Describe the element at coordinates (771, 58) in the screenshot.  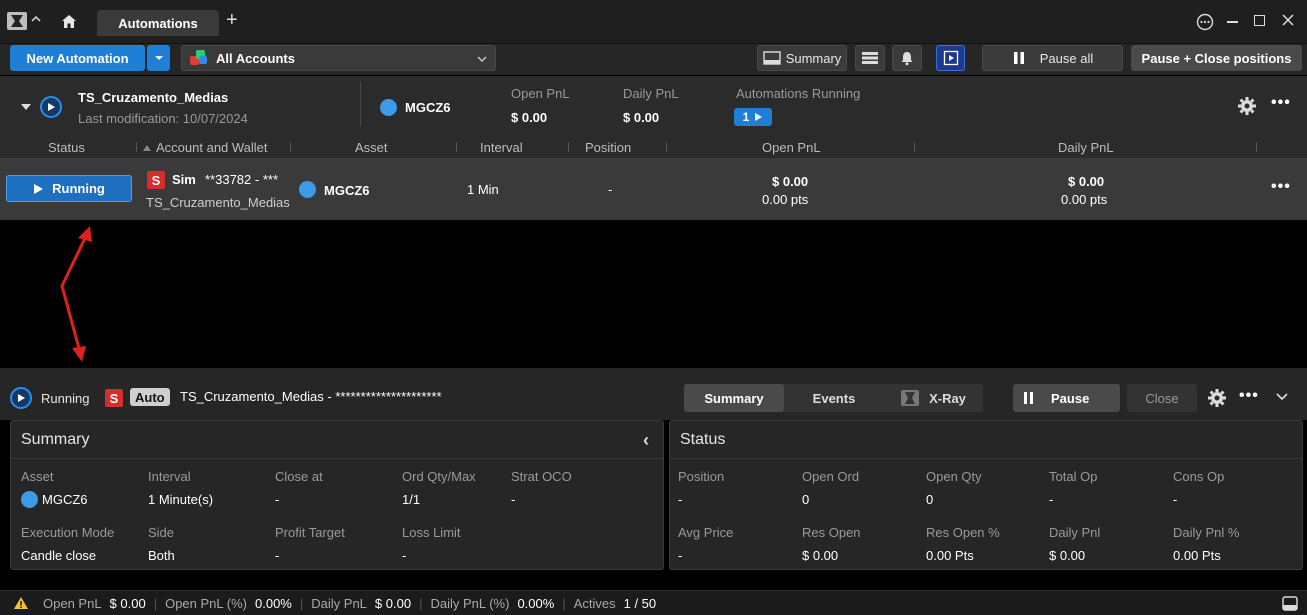
I see `summary-panel-icon` at that location.